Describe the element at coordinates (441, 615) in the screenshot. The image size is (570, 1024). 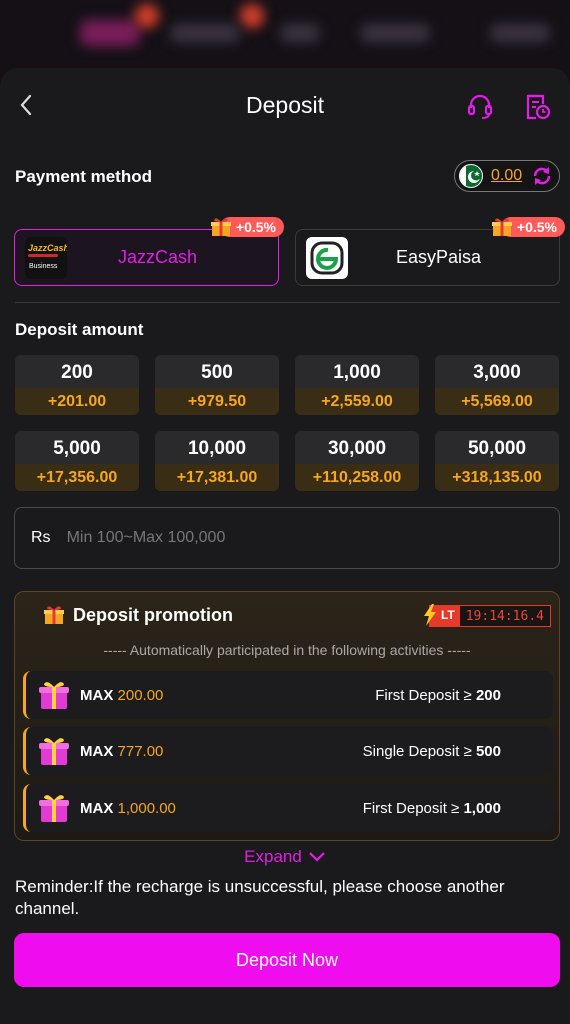
I see `lt-tag: LT` at that location.